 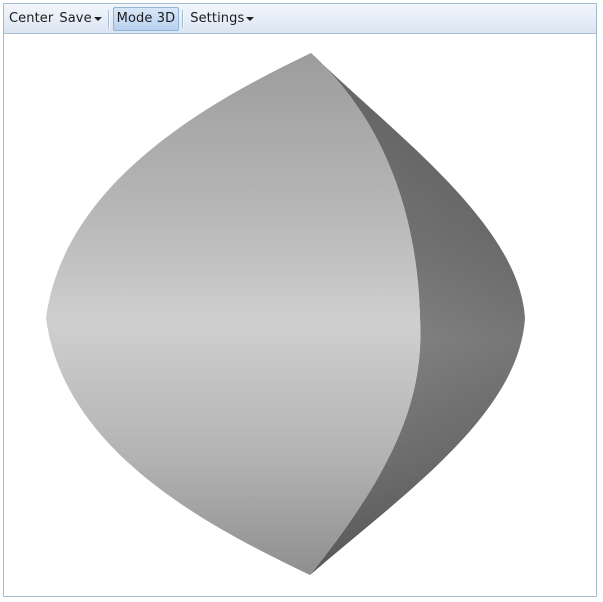 What do you see at coordinates (300, 19) in the screenshot?
I see `toolbar: Center Save Mode 3D Settings` at bounding box center [300, 19].